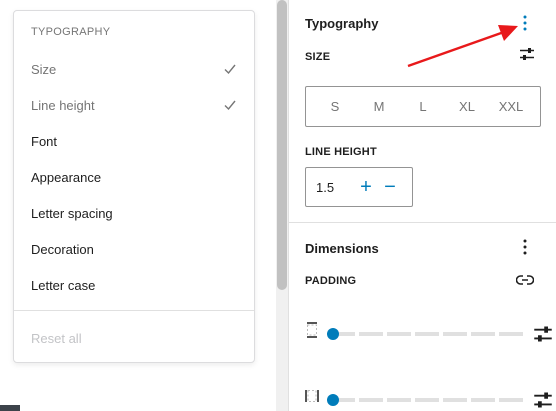 The height and width of the screenshot is (411, 556). What do you see at coordinates (527, 54) in the screenshot?
I see `size-settings-sliders-icon` at bounding box center [527, 54].